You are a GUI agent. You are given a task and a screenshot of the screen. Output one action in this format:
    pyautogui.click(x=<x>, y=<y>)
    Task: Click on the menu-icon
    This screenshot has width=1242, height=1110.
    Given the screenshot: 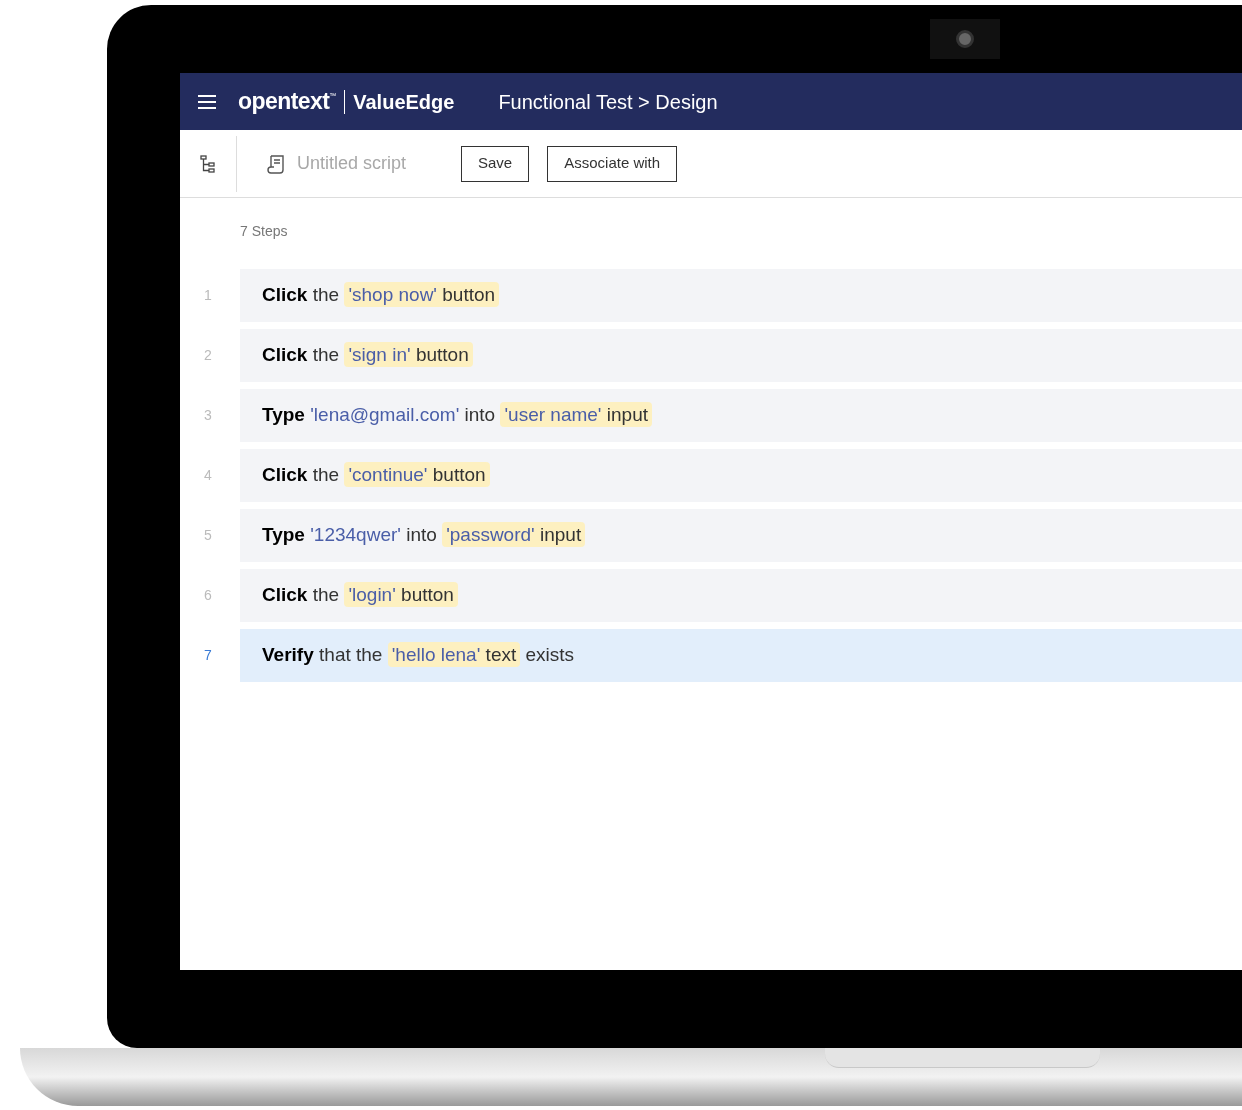 What is the action you would take?
    pyautogui.click(x=207, y=101)
    